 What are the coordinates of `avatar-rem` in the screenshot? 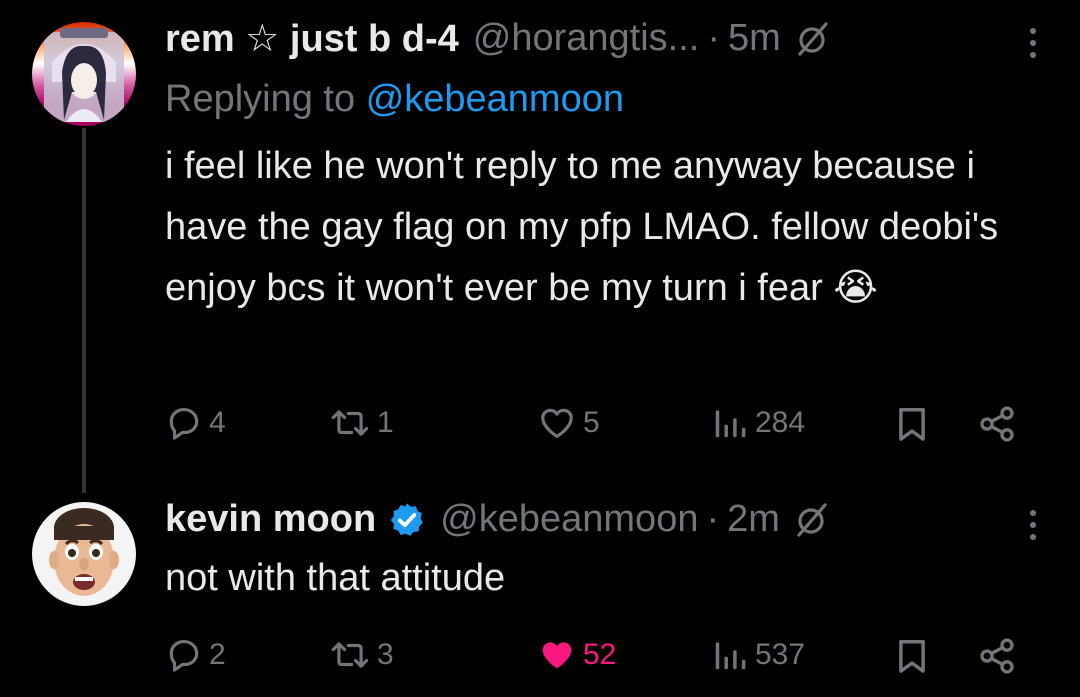 It's located at (84, 74).